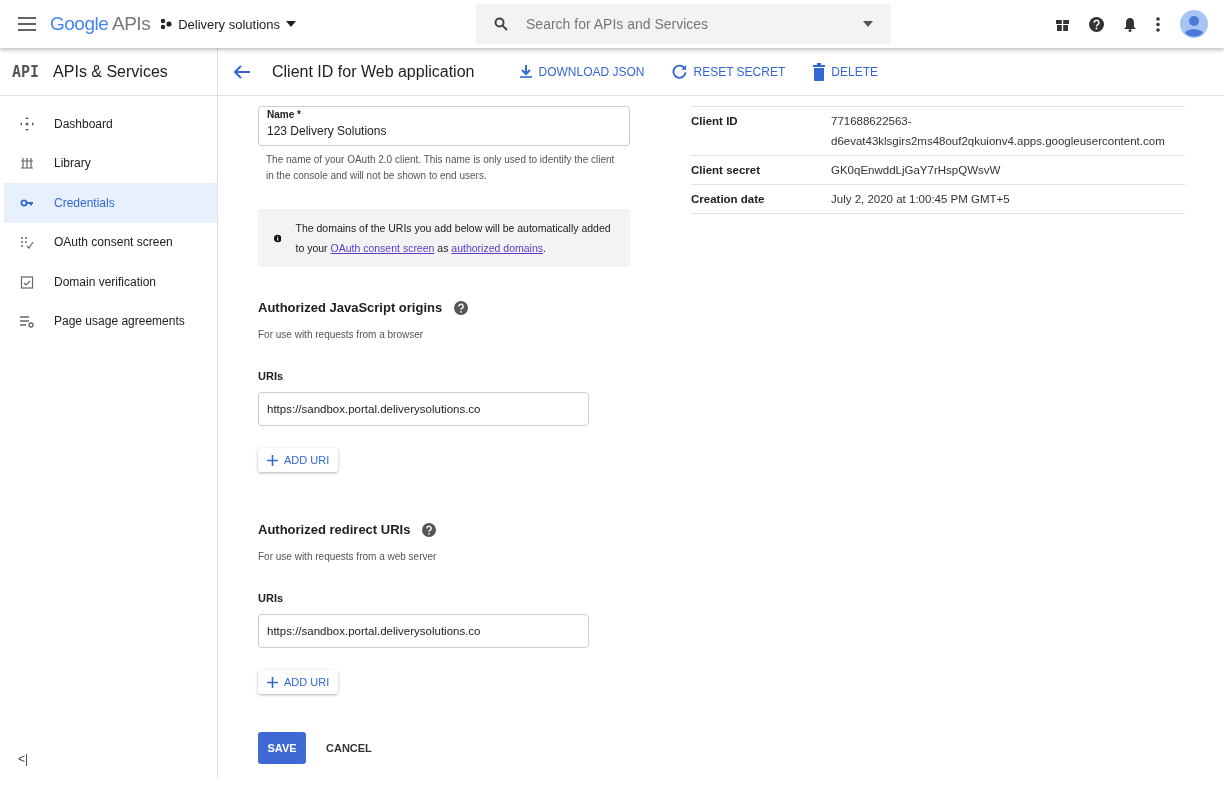 The image size is (1224, 798). I want to click on back-arrow-icon, so click(242, 71).